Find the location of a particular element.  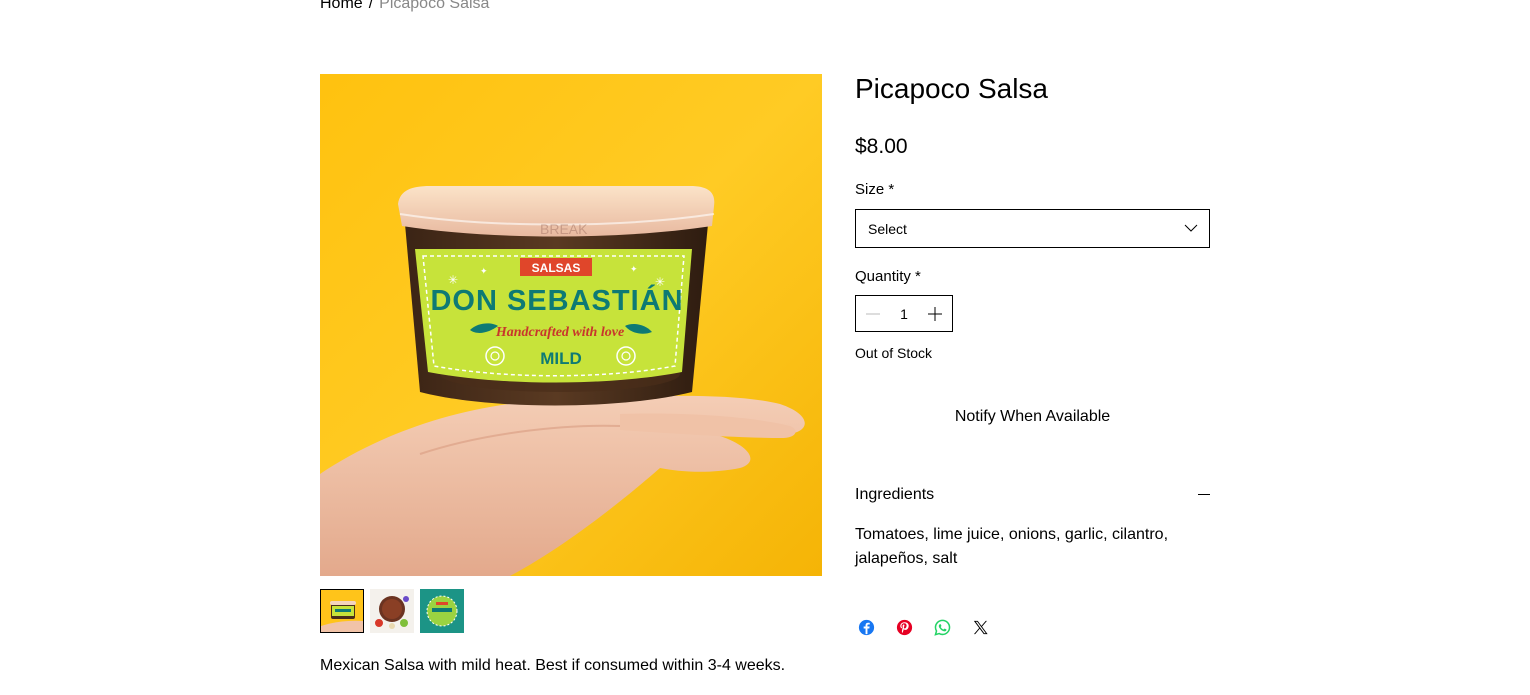

thumbnail-salsa-jar-teal-image is located at coordinates (442, 611).